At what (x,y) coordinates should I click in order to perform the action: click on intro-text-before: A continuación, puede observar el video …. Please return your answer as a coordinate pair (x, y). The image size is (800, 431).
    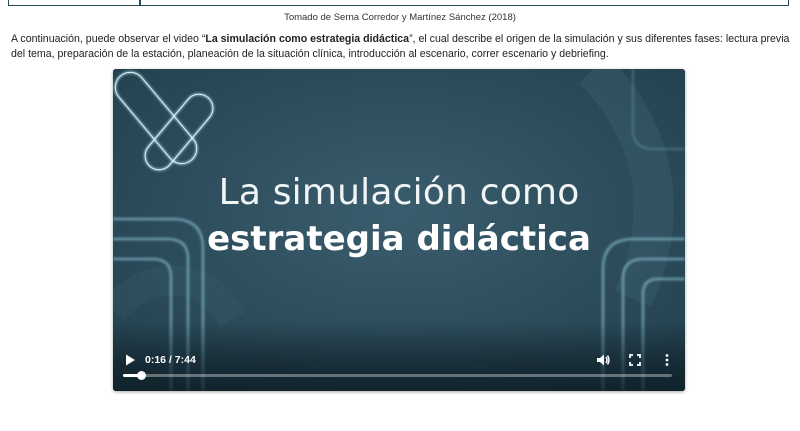
    Looking at the image, I should click on (108, 39).